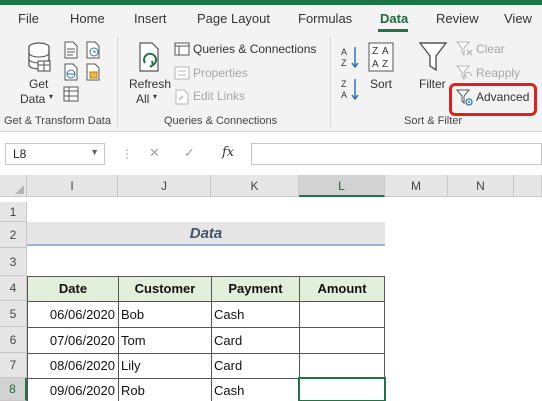 The height and width of the screenshot is (401, 542). Describe the element at coordinates (350, 90) in the screenshot. I see `sort-za-icon: Z A` at that location.